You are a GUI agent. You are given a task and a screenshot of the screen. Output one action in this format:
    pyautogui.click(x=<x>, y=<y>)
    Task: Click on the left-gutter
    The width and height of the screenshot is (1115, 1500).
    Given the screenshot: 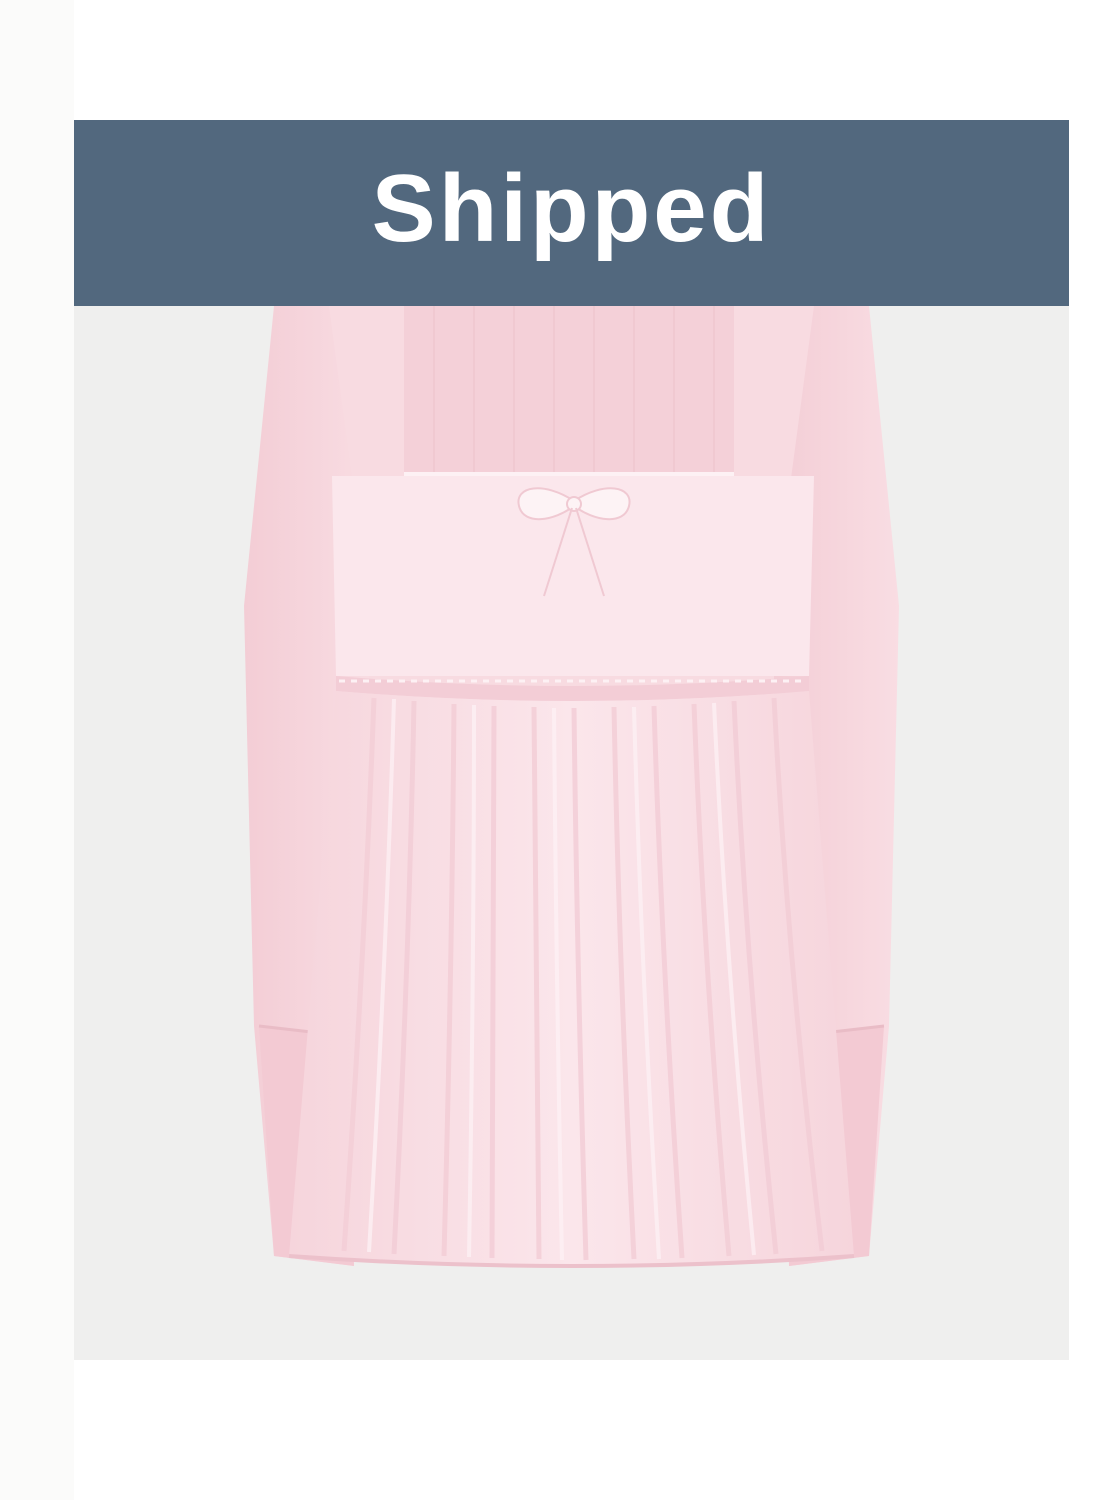 What is the action you would take?
    pyautogui.click(x=37, y=750)
    